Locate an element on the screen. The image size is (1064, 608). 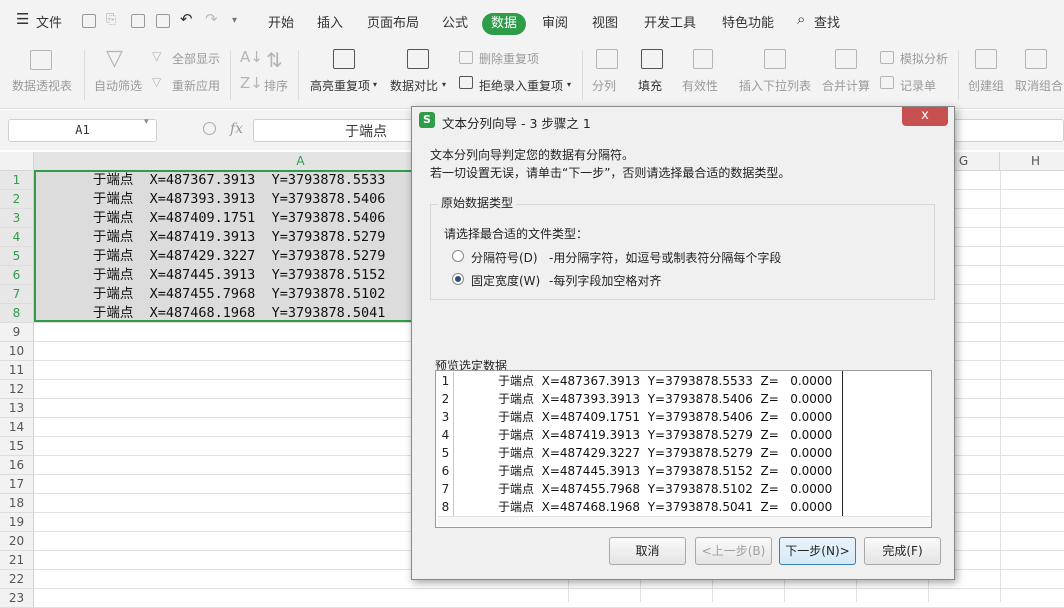
show-all-button: 全部显示 is located at coordinates (196, 58).